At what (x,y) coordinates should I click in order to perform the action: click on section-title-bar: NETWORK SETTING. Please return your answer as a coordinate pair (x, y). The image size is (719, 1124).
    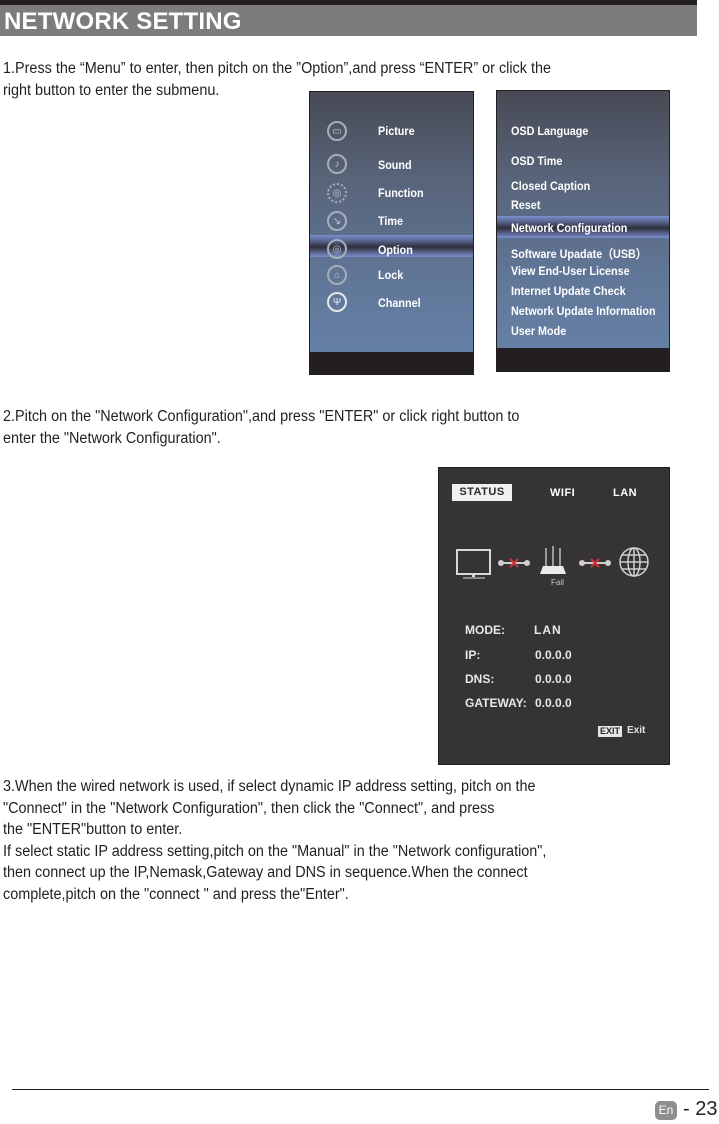
    Looking at the image, I should click on (348, 20).